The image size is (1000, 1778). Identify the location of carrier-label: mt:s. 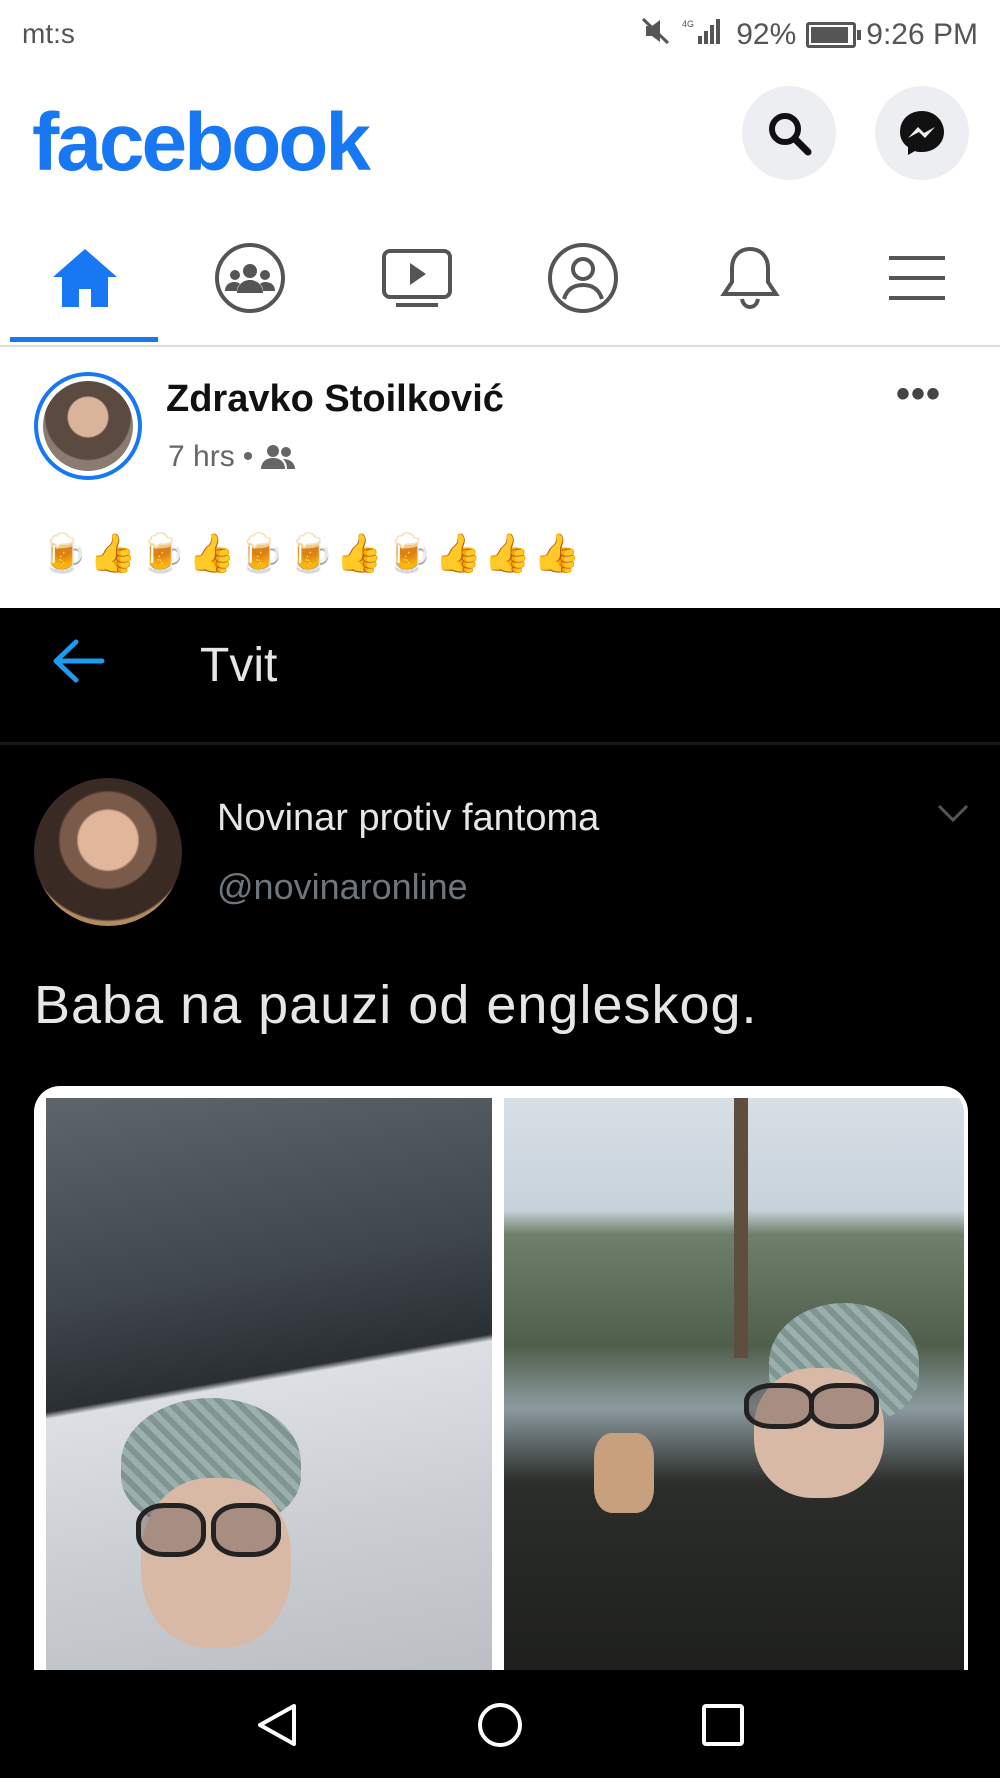
(48, 33).